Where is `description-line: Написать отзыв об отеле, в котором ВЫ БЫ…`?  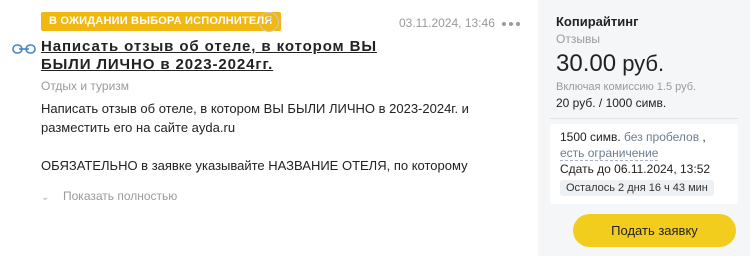
description-line: Написать отзыв об отеле, в котором ВЫ БЫ… is located at coordinates (255, 118).